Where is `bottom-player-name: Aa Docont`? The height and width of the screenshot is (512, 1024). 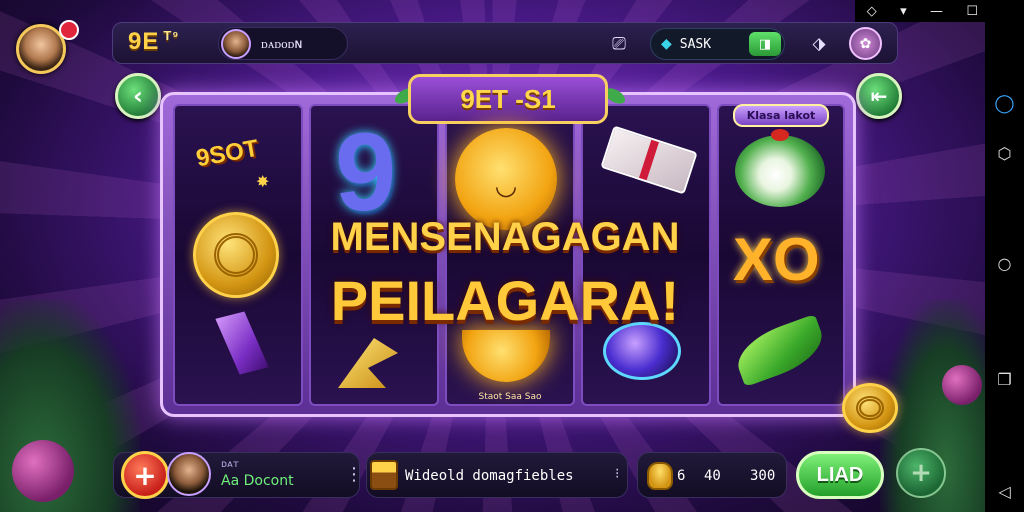
bottom-player-name: Aa Docont is located at coordinates (257, 481).